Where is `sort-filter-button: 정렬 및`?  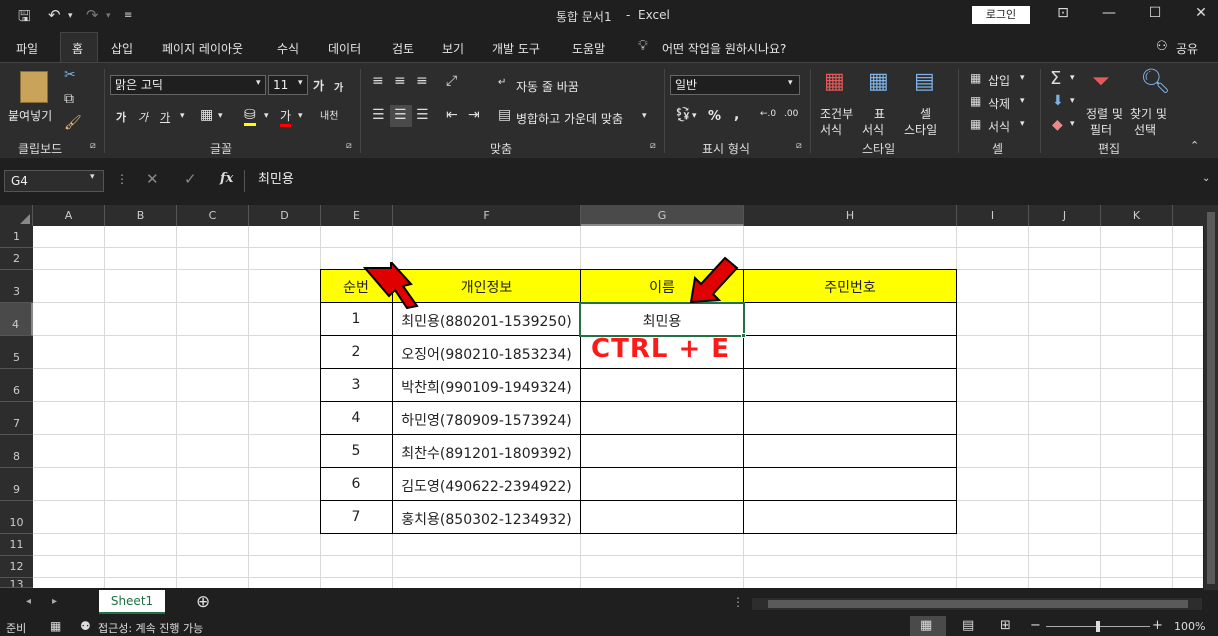
sort-filter-button: 정렬 및 is located at coordinates (1104, 113).